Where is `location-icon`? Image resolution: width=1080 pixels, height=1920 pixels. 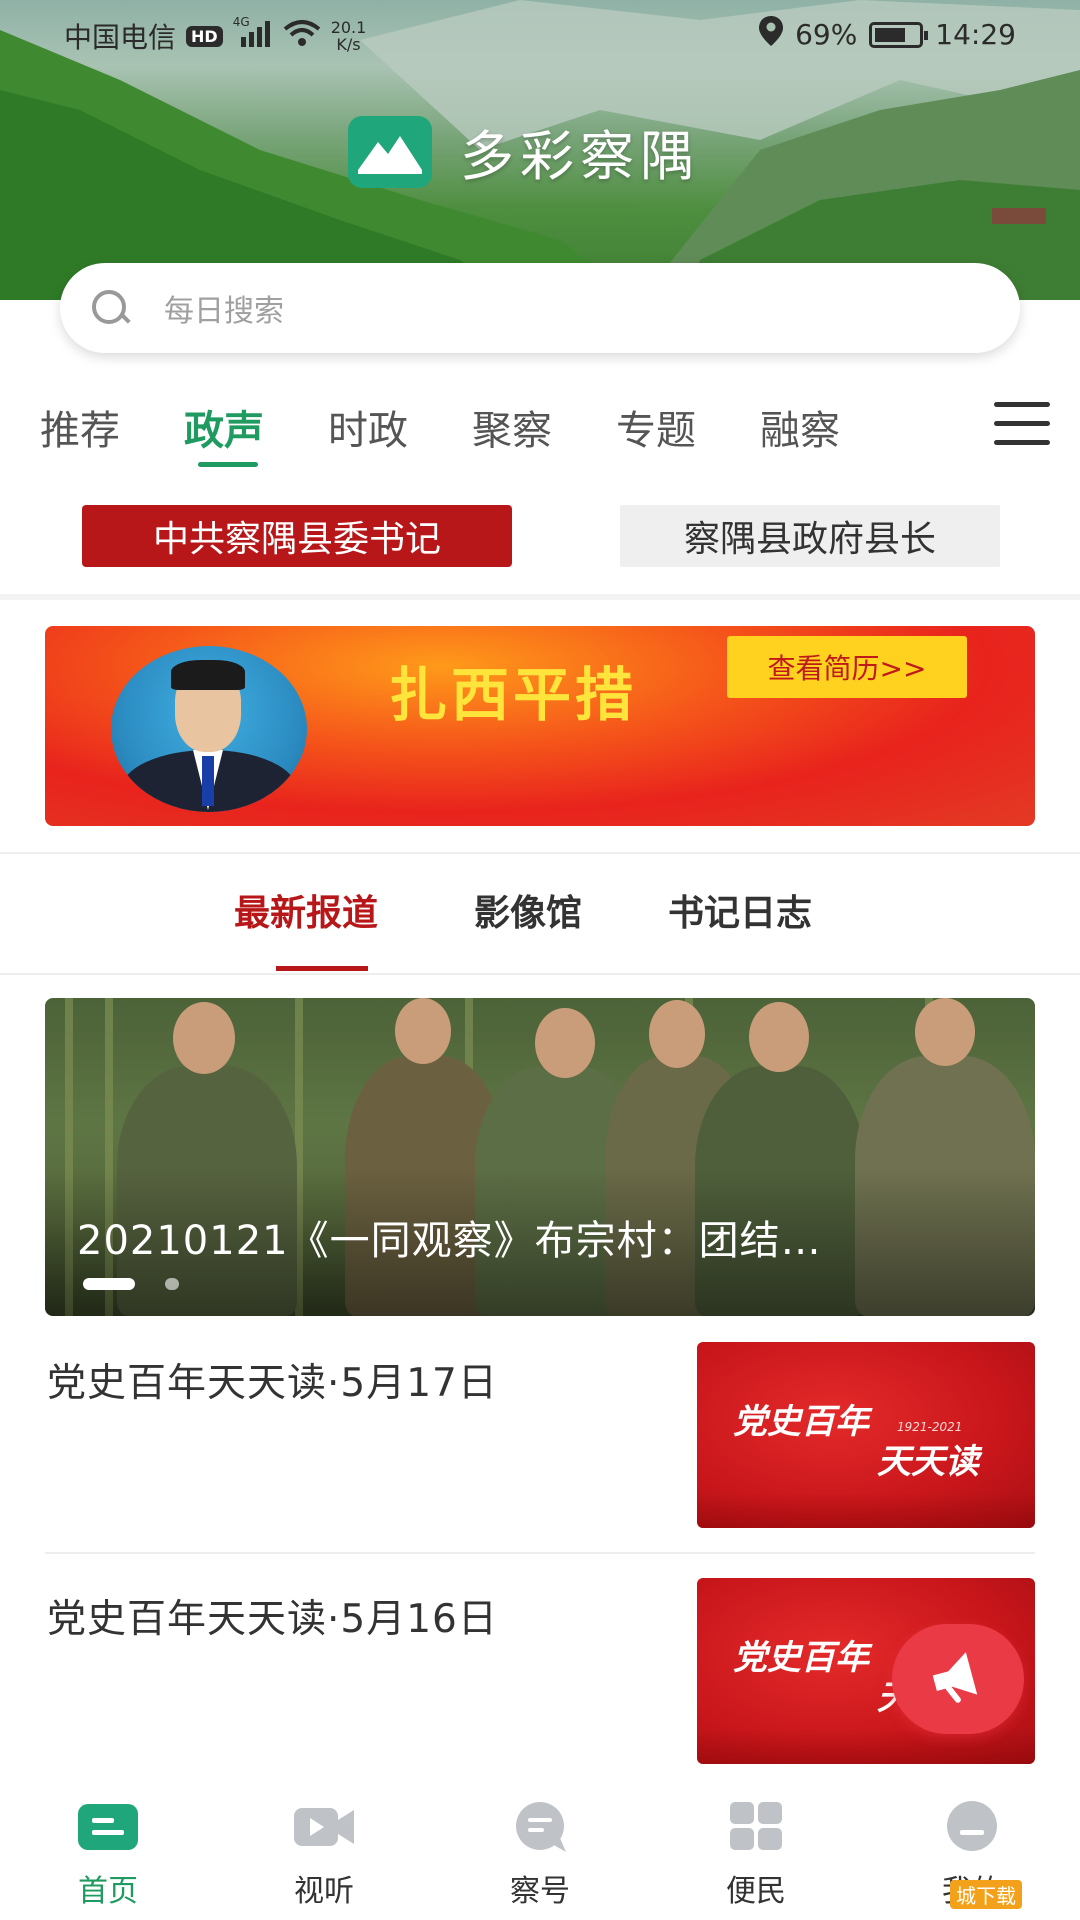 location-icon is located at coordinates (771, 34).